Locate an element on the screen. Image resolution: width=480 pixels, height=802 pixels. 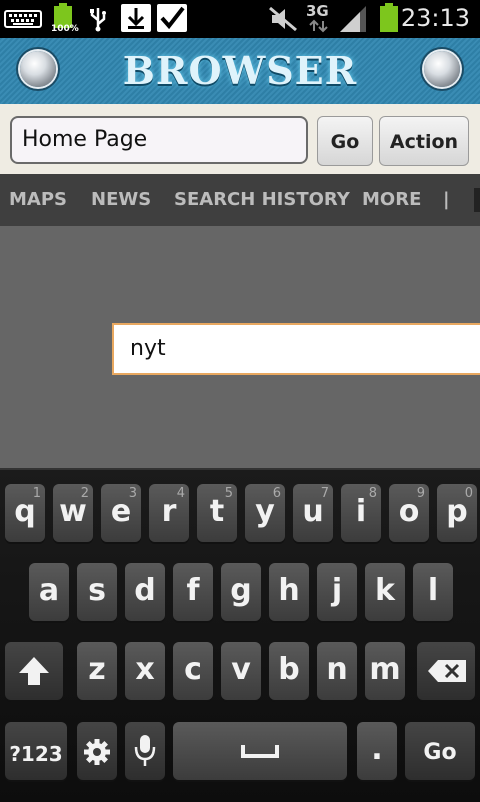
key-o: 9o is located at coordinates (409, 513).